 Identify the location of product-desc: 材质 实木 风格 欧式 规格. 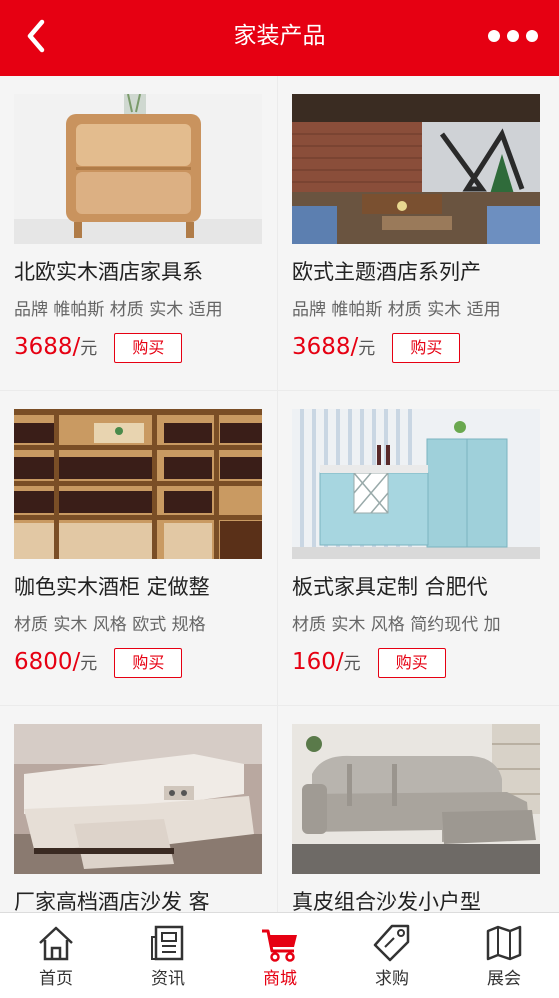
(110, 625).